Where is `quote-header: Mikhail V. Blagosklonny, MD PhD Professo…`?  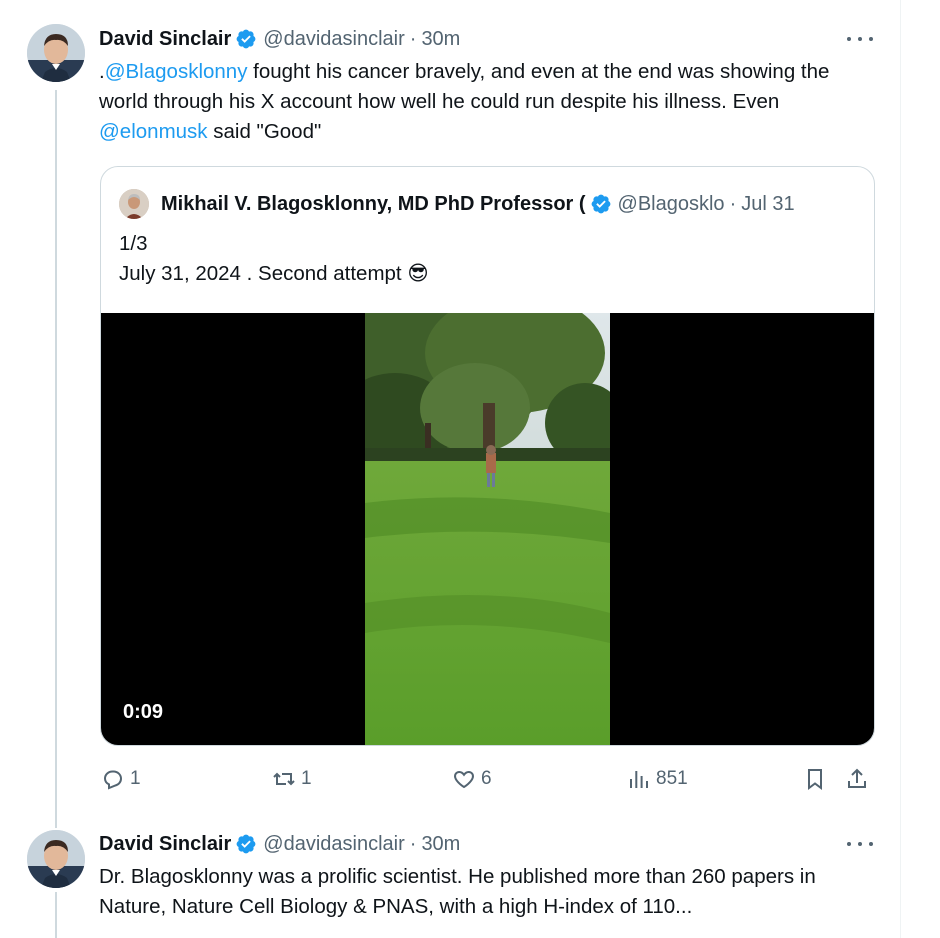 quote-header: Mikhail V. Blagosklonny, MD PhD Professo… is located at coordinates (489, 204).